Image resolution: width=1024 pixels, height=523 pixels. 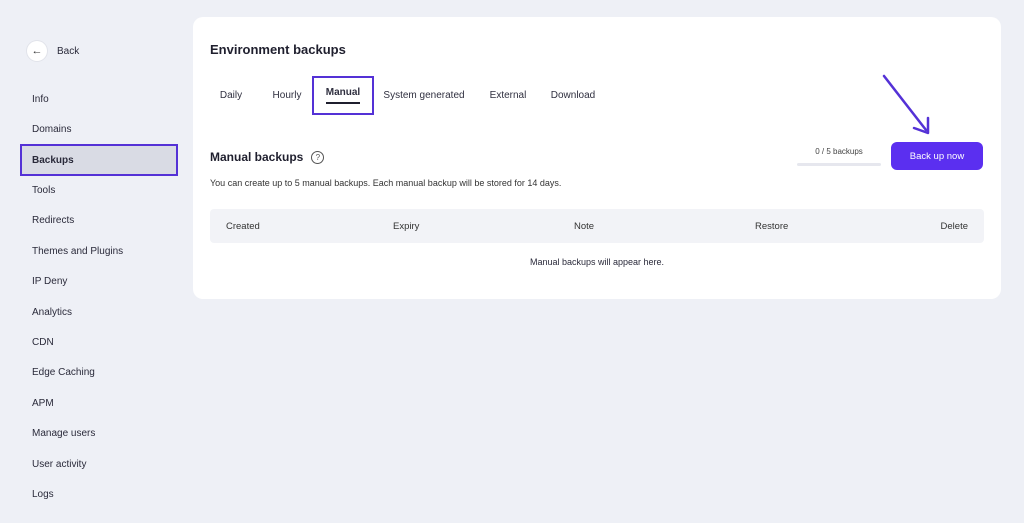 I want to click on table-header: Created Expiry Note Restore Delete, so click(x=597, y=226).